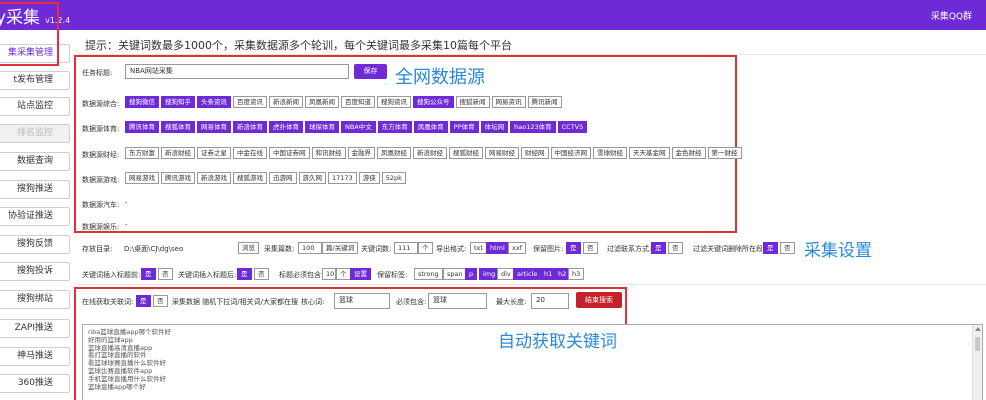 This screenshot has height=400, width=986. I want to click on filter-keyword-option: 否, so click(787, 248).